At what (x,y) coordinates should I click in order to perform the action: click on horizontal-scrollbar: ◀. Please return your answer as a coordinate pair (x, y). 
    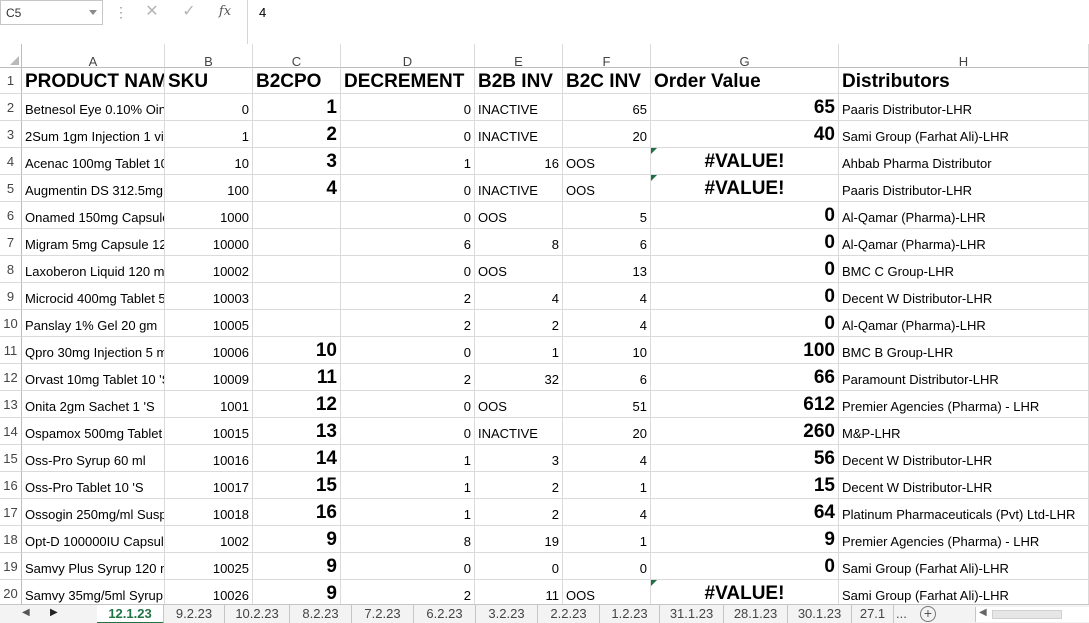
    Looking at the image, I should click on (1032, 614).